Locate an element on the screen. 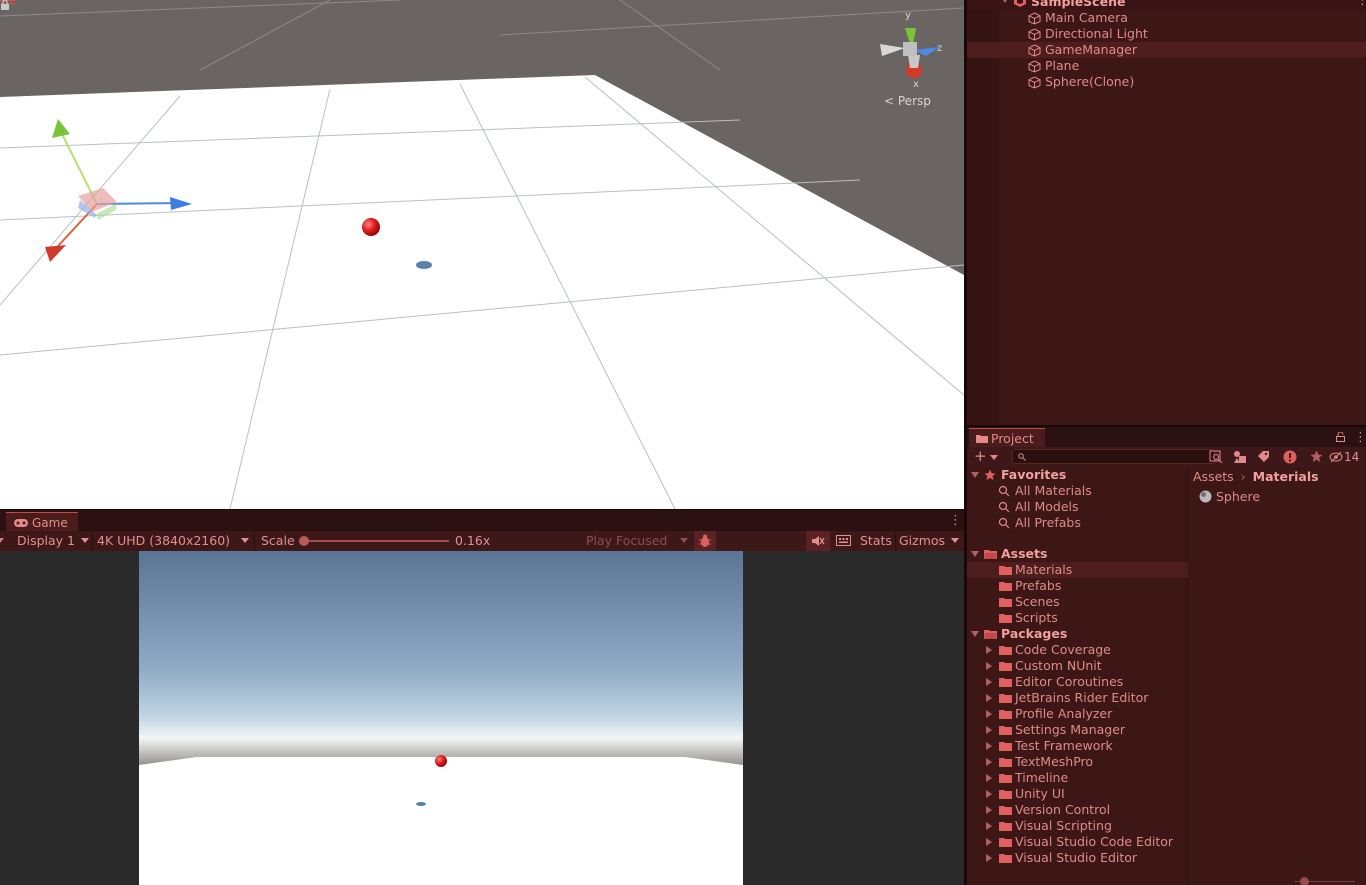 This screenshot has width=1366, height=885. project-more-icon: ⋮ is located at coordinates (1360, 437).